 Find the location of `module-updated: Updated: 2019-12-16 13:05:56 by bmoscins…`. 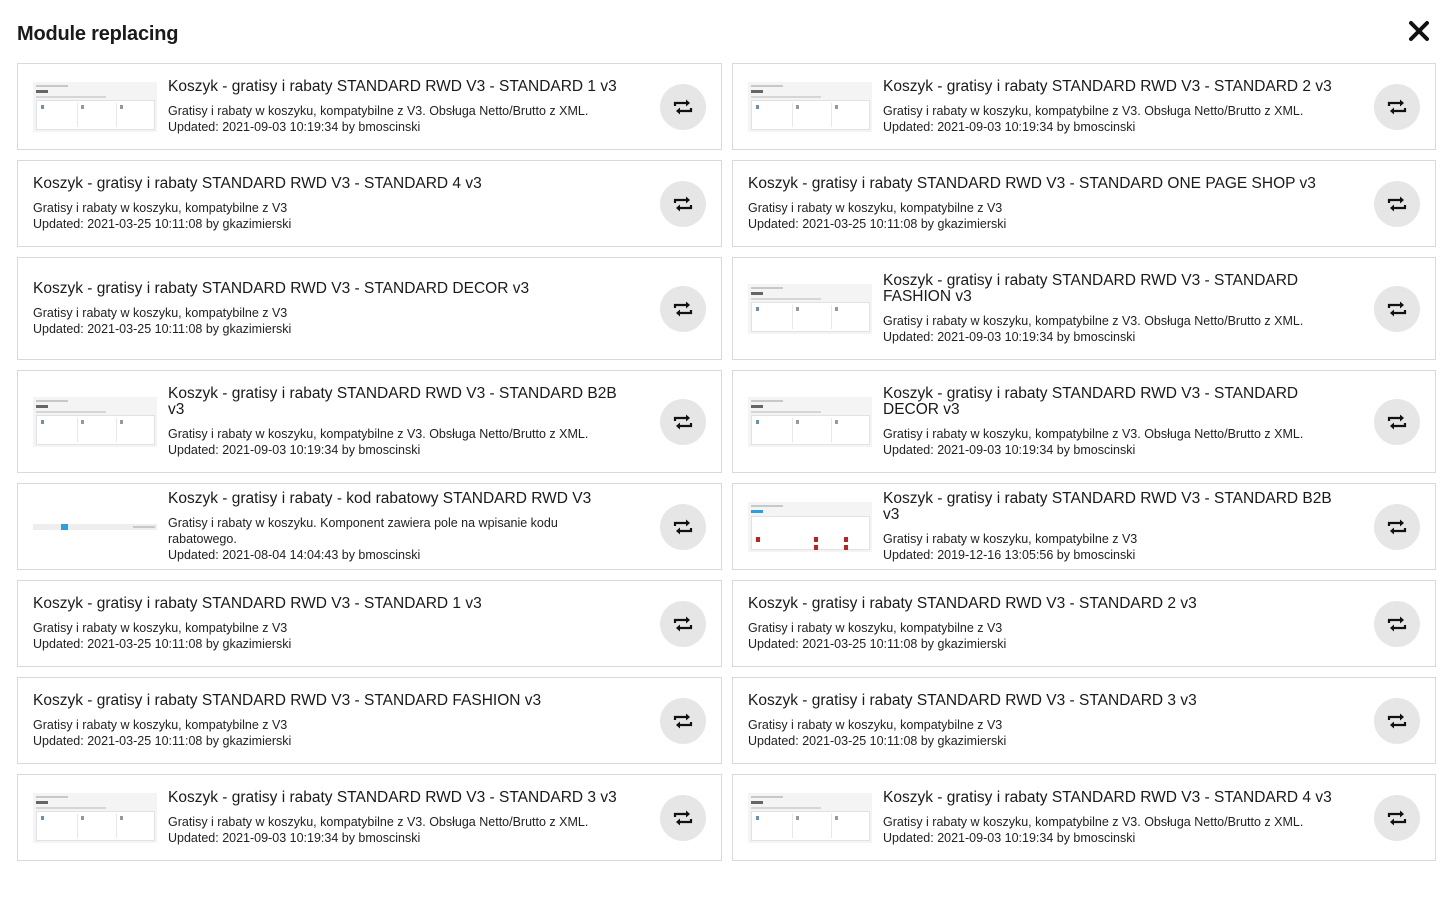

module-updated: Updated: 2019-12-16 13:05:56 by bmoscins… is located at coordinates (1009, 554).